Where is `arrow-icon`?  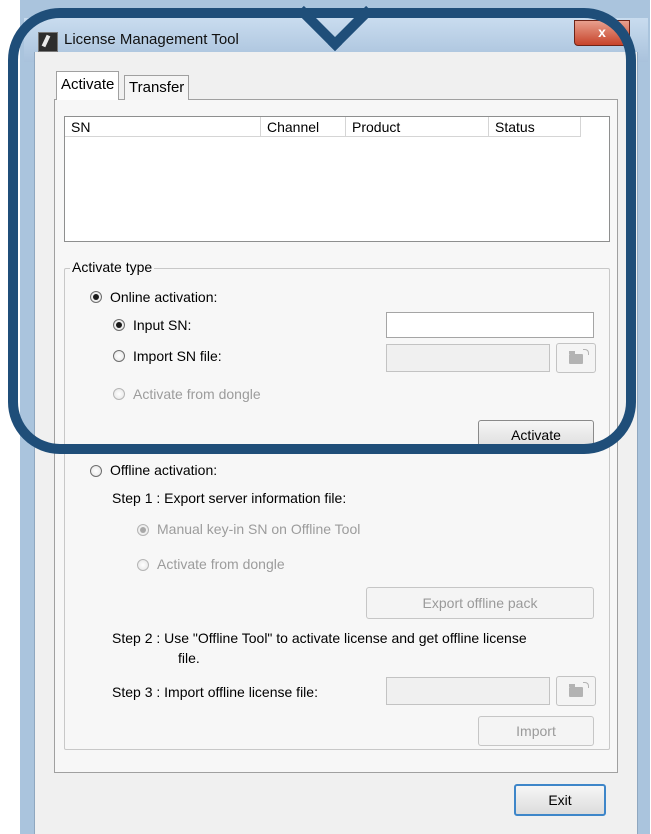
arrow-icon is located at coordinates (586, 685).